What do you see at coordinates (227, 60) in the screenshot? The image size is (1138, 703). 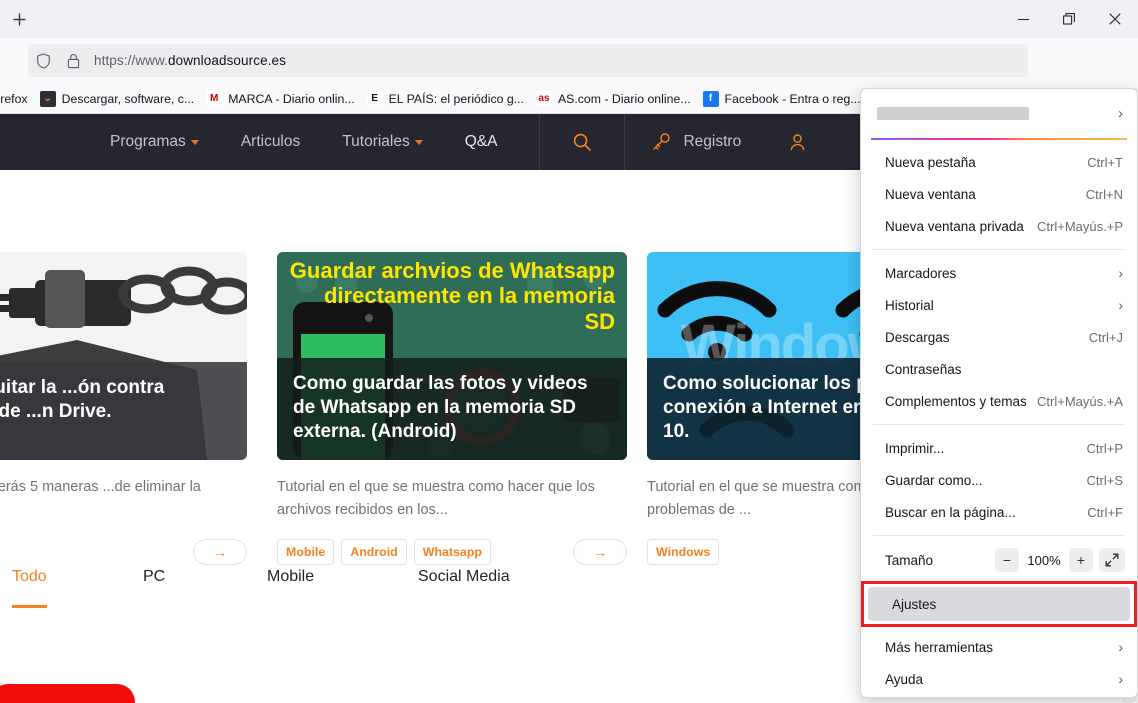 I see `url-host: downloadsource.es` at bounding box center [227, 60].